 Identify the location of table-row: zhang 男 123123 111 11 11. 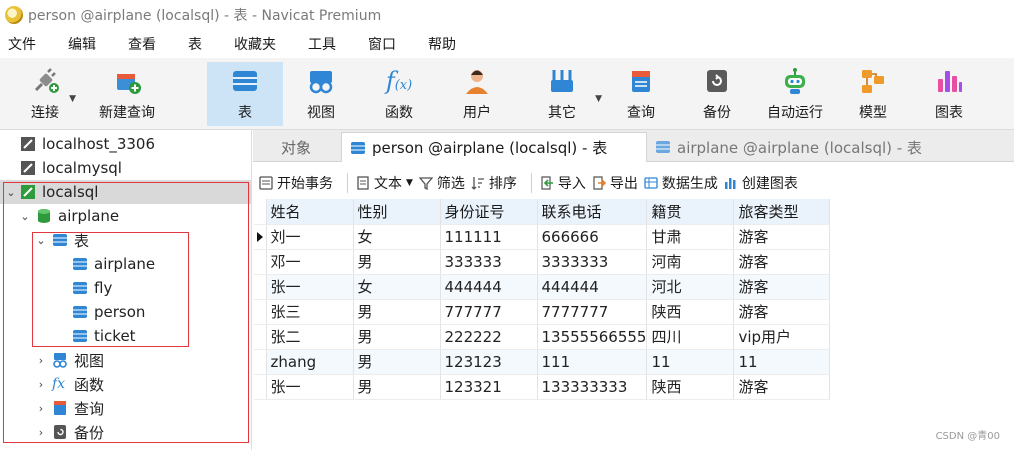
(542, 362).